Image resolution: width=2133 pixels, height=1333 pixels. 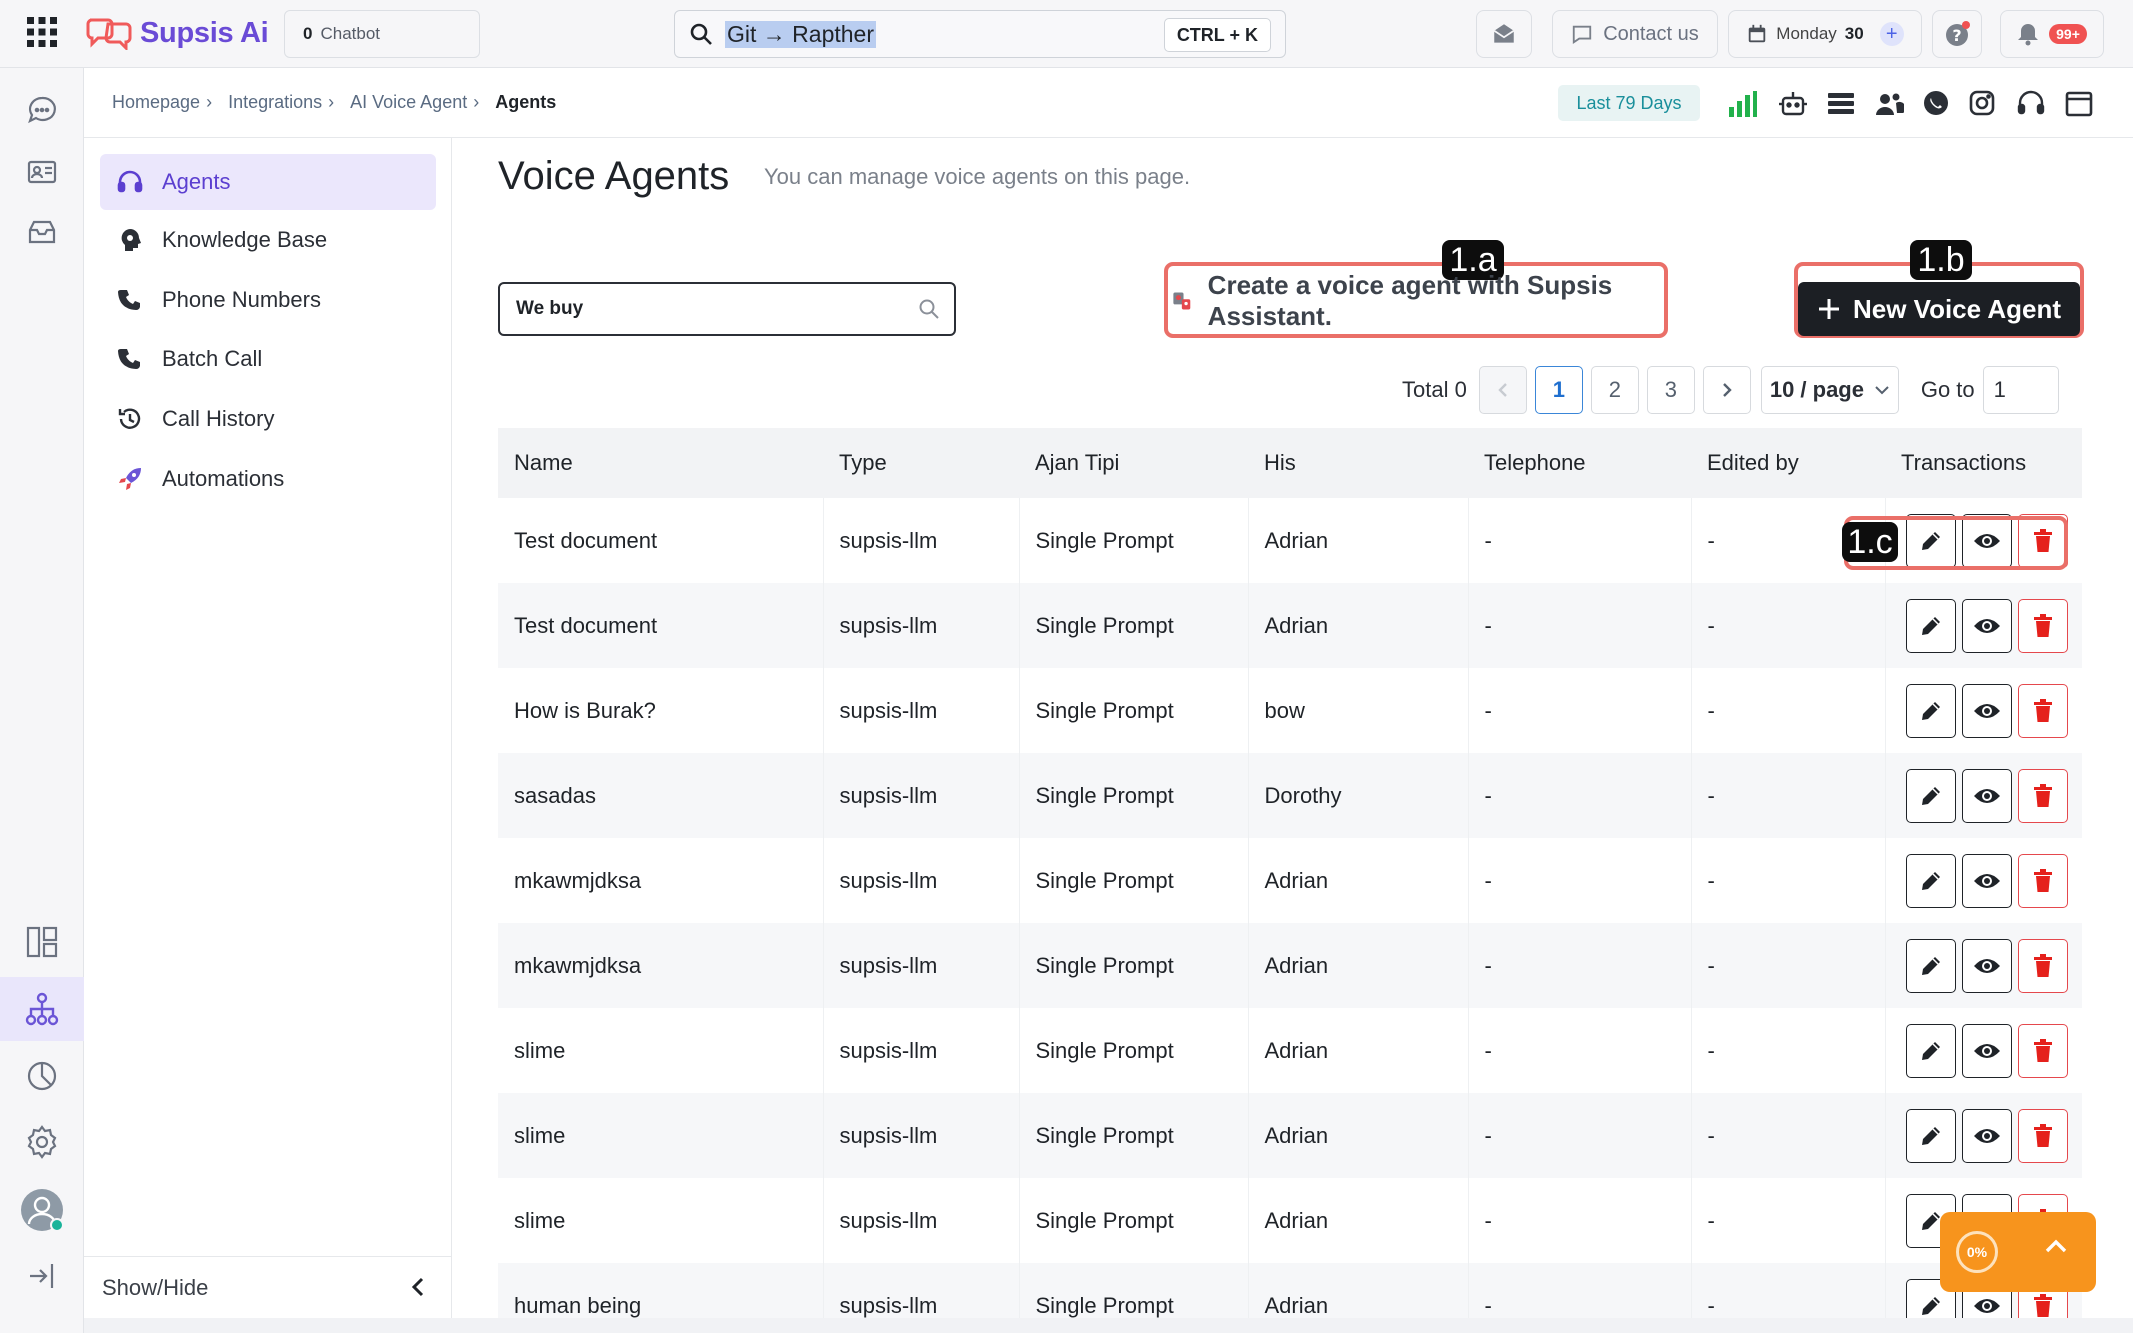 What do you see at coordinates (1502, 390) in the screenshot?
I see `prev-page-button` at bounding box center [1502, 390].